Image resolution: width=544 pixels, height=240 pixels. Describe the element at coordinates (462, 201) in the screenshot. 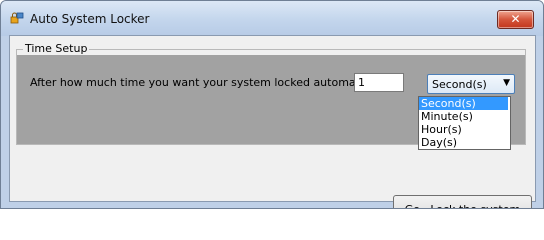

I see `lock-system-button: Go...Lock the system` at that location.